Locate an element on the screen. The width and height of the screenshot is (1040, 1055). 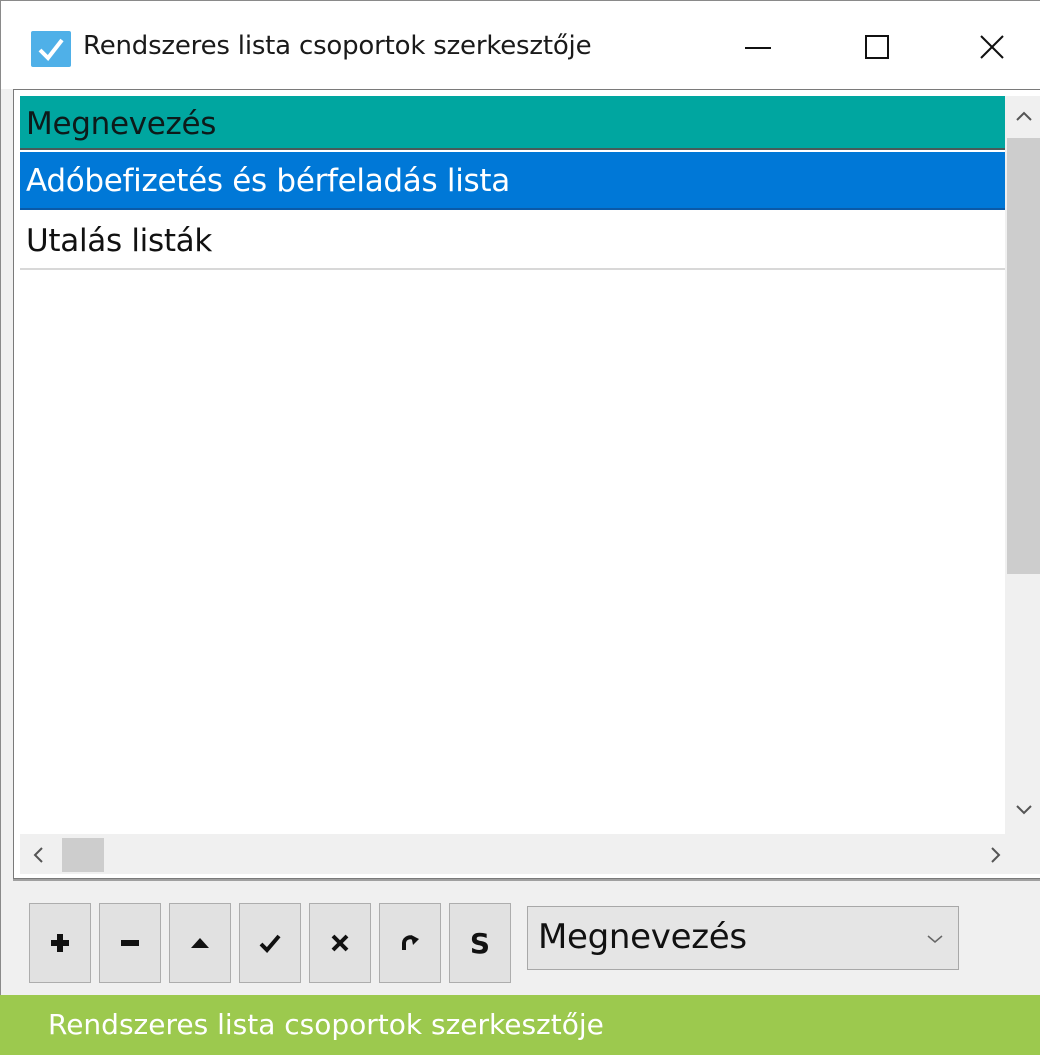
vertical-scrollbar is located at coordinates (1022, 465).